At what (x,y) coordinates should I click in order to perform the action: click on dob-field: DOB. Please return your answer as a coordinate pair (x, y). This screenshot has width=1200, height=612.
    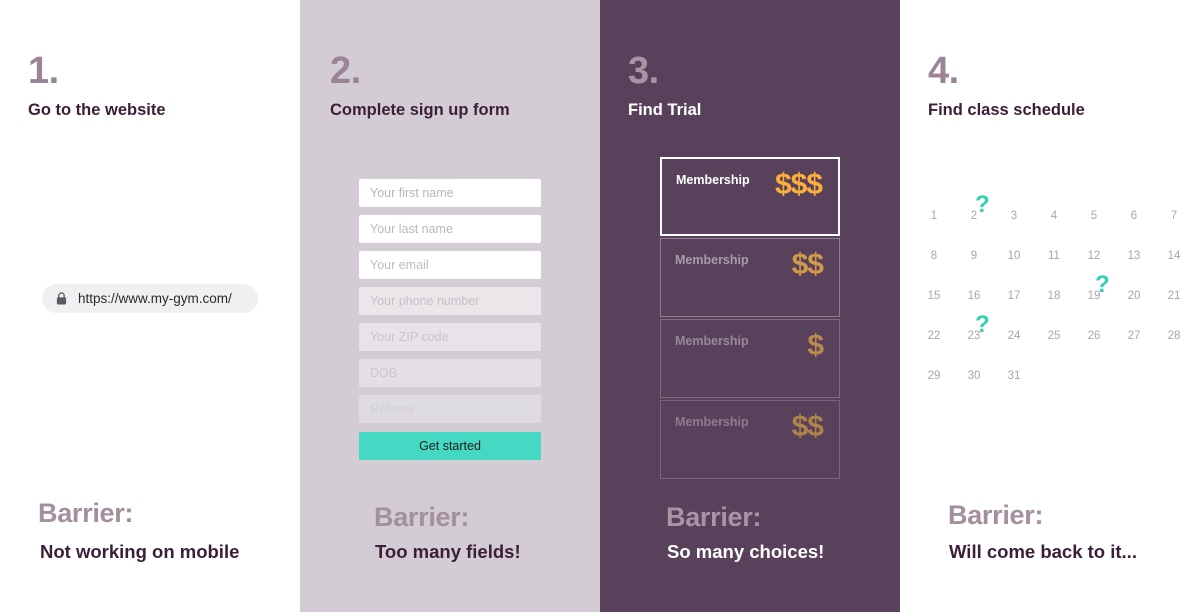
    Looking at the image, I should click on (450, 373).